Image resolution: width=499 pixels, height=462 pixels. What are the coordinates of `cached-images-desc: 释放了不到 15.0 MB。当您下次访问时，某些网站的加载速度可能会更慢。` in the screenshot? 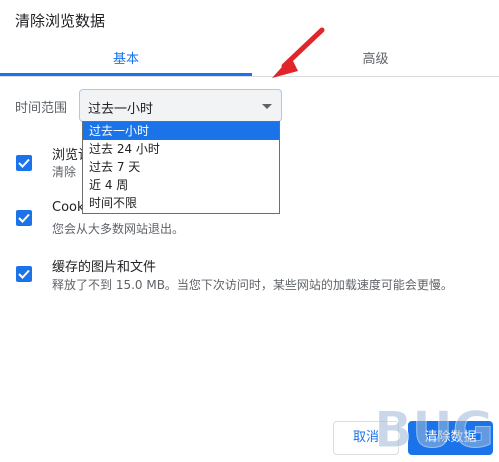 It's located at (252, 285).